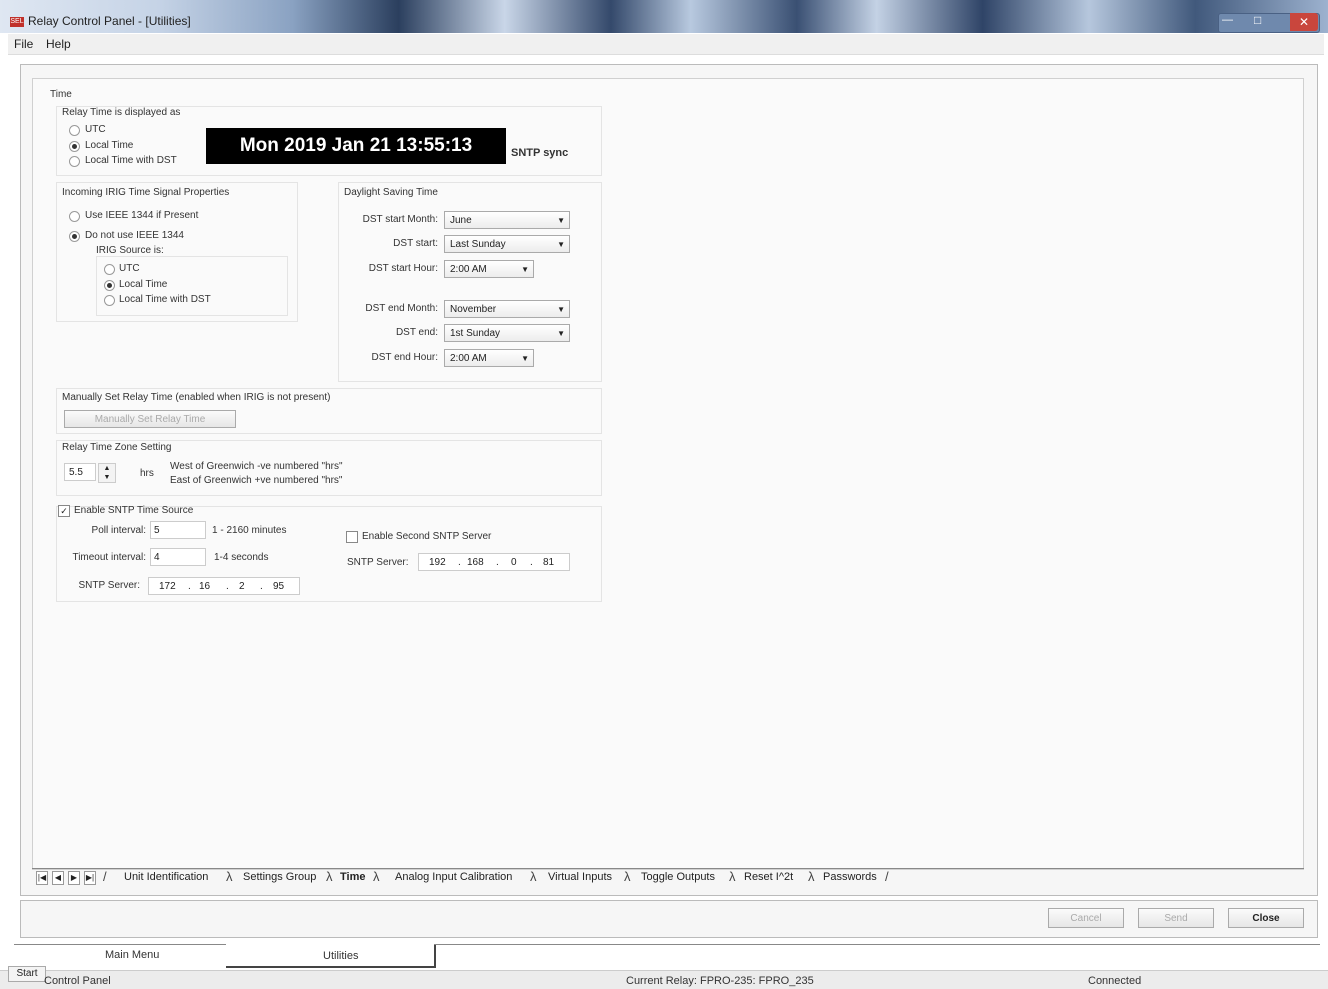 This screenshot has height=989, width=1328. What do you see at coordinates (427, 536) in the screenshot?
I see `enable-second-sntp-label: Enable Second SNTP Server` at bounding box center [427, 536].